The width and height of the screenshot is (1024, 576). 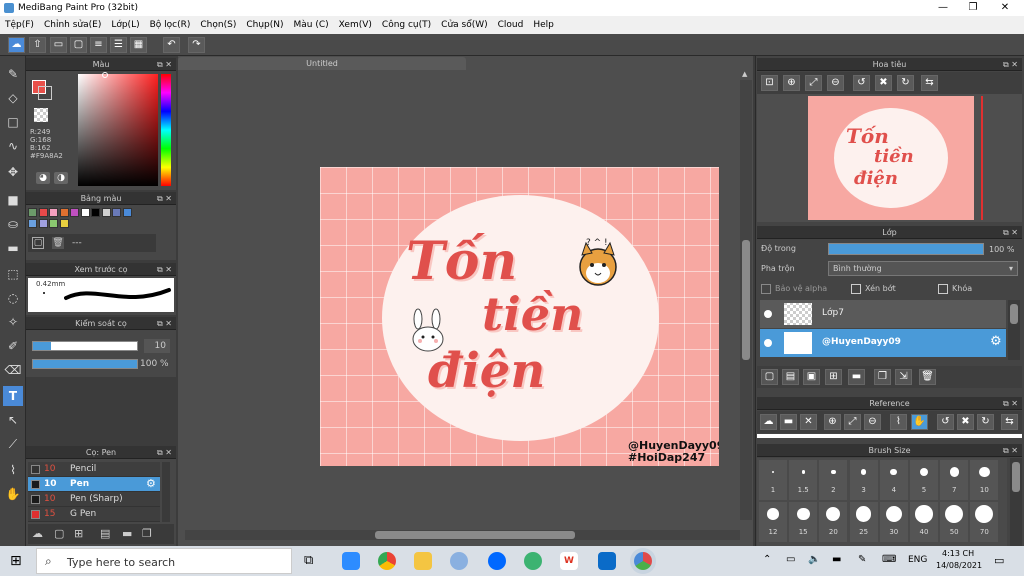 What do you see at coordinates (923, 268) in the screenshot?
I see `layer-blend-select: Bình thường ▾` at bounding box center [923, 268].